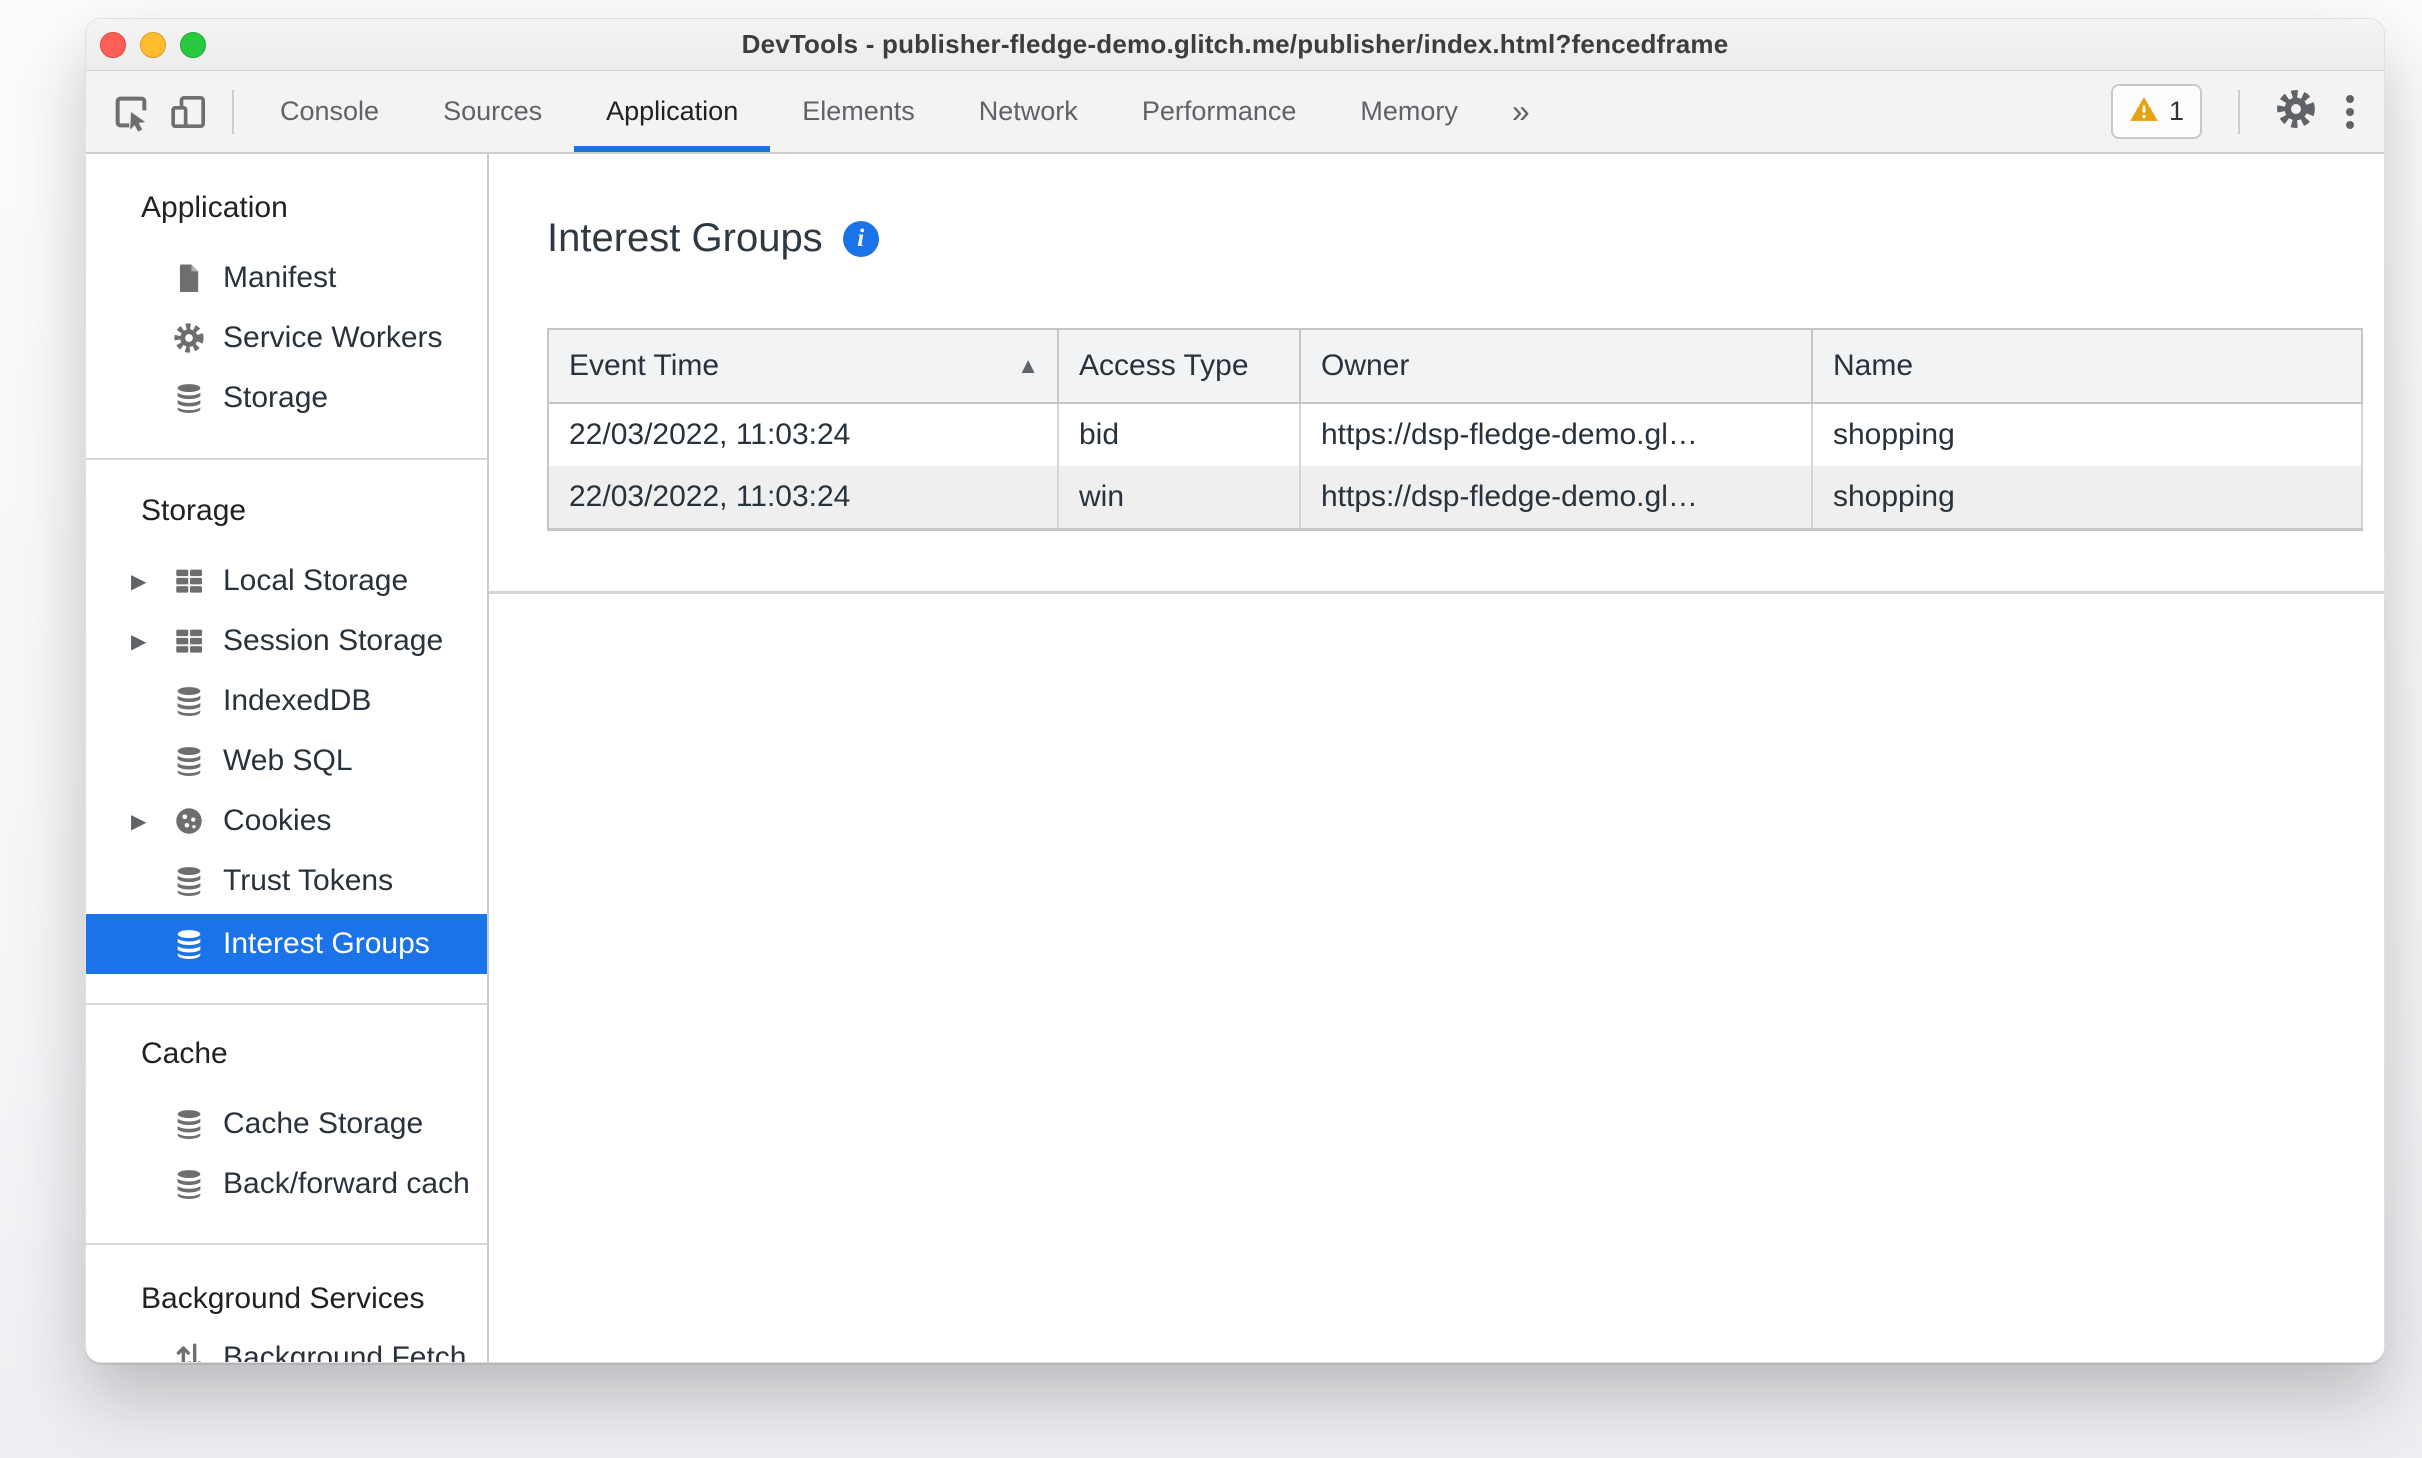 This screenshot has width=2422, height=1458. Describe the element at coordinates (316, 580) in the screenshot. I see `sidebar-item-label: Local Storage` at that location.